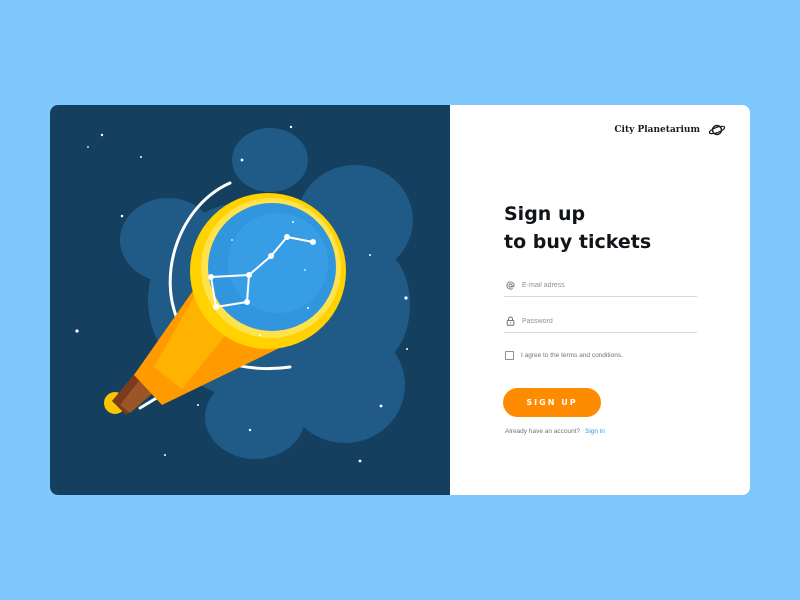 The image size is (800, 600). I want to click on at-icon, so click(510, 285).